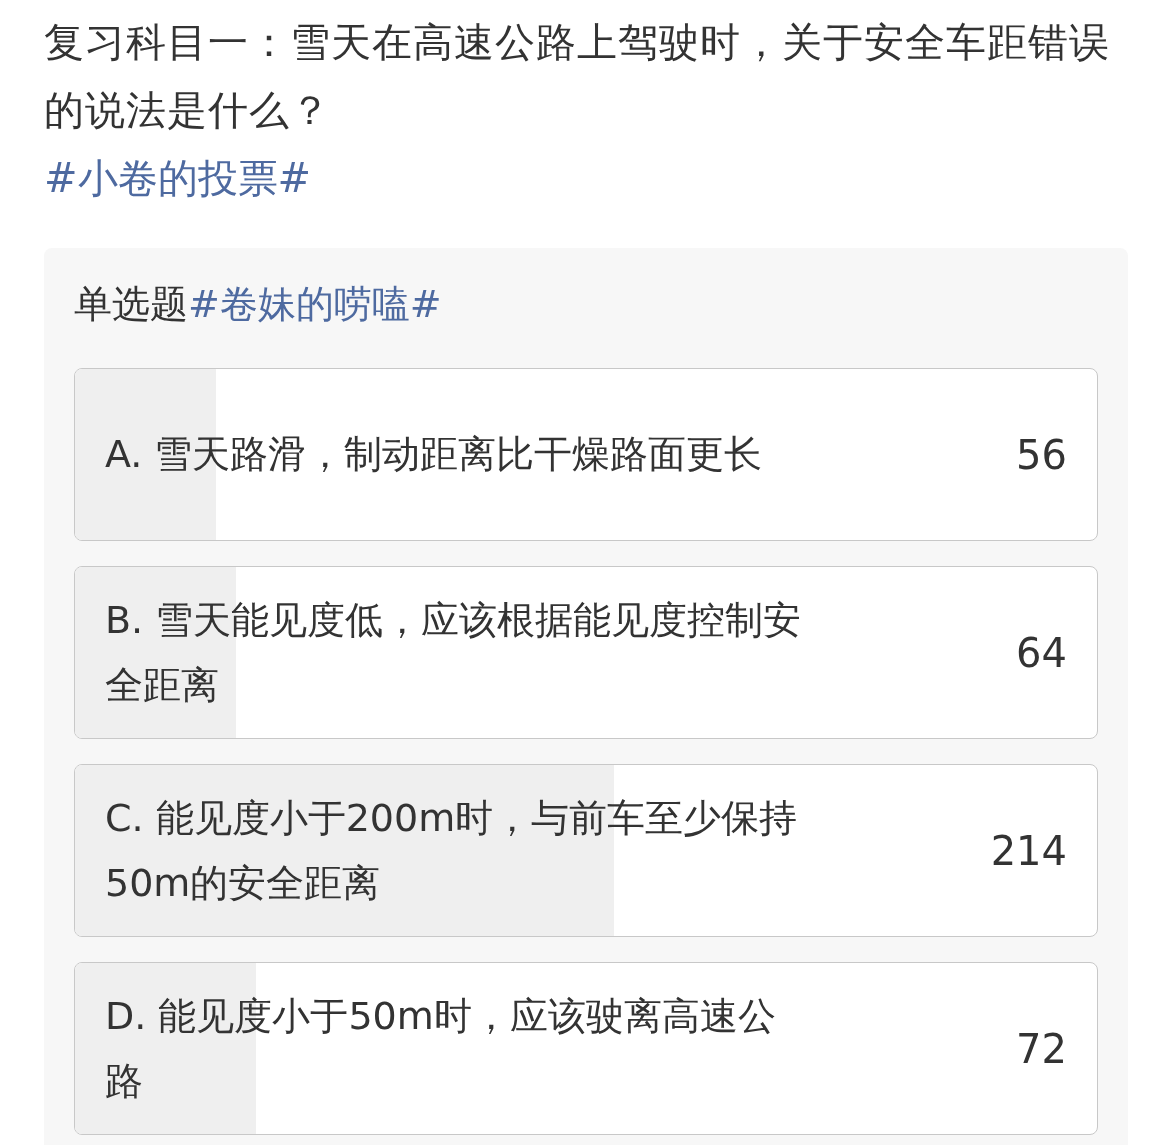  I want to click on vote-count: 72, so click(1041, 1049).